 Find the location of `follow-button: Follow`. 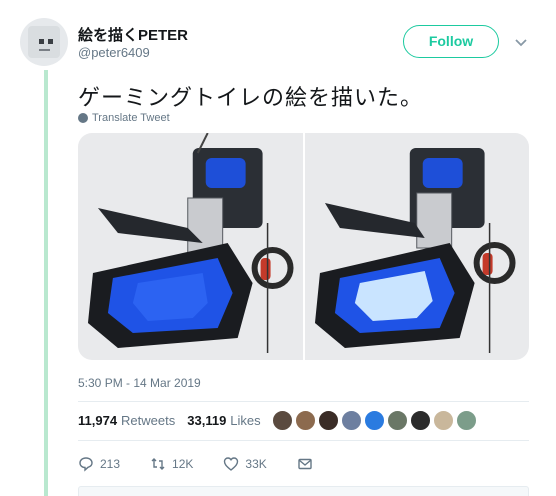

follow-button: Follow is located at coordinates (451, 41).